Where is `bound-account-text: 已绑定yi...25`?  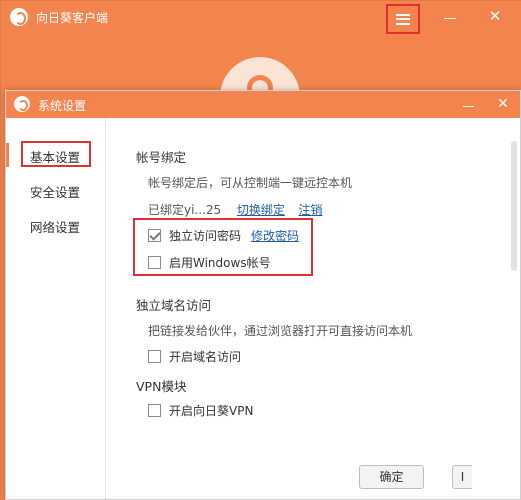
bound-account-text: 已绑定yi...25 is located at coordinates (185, 210).